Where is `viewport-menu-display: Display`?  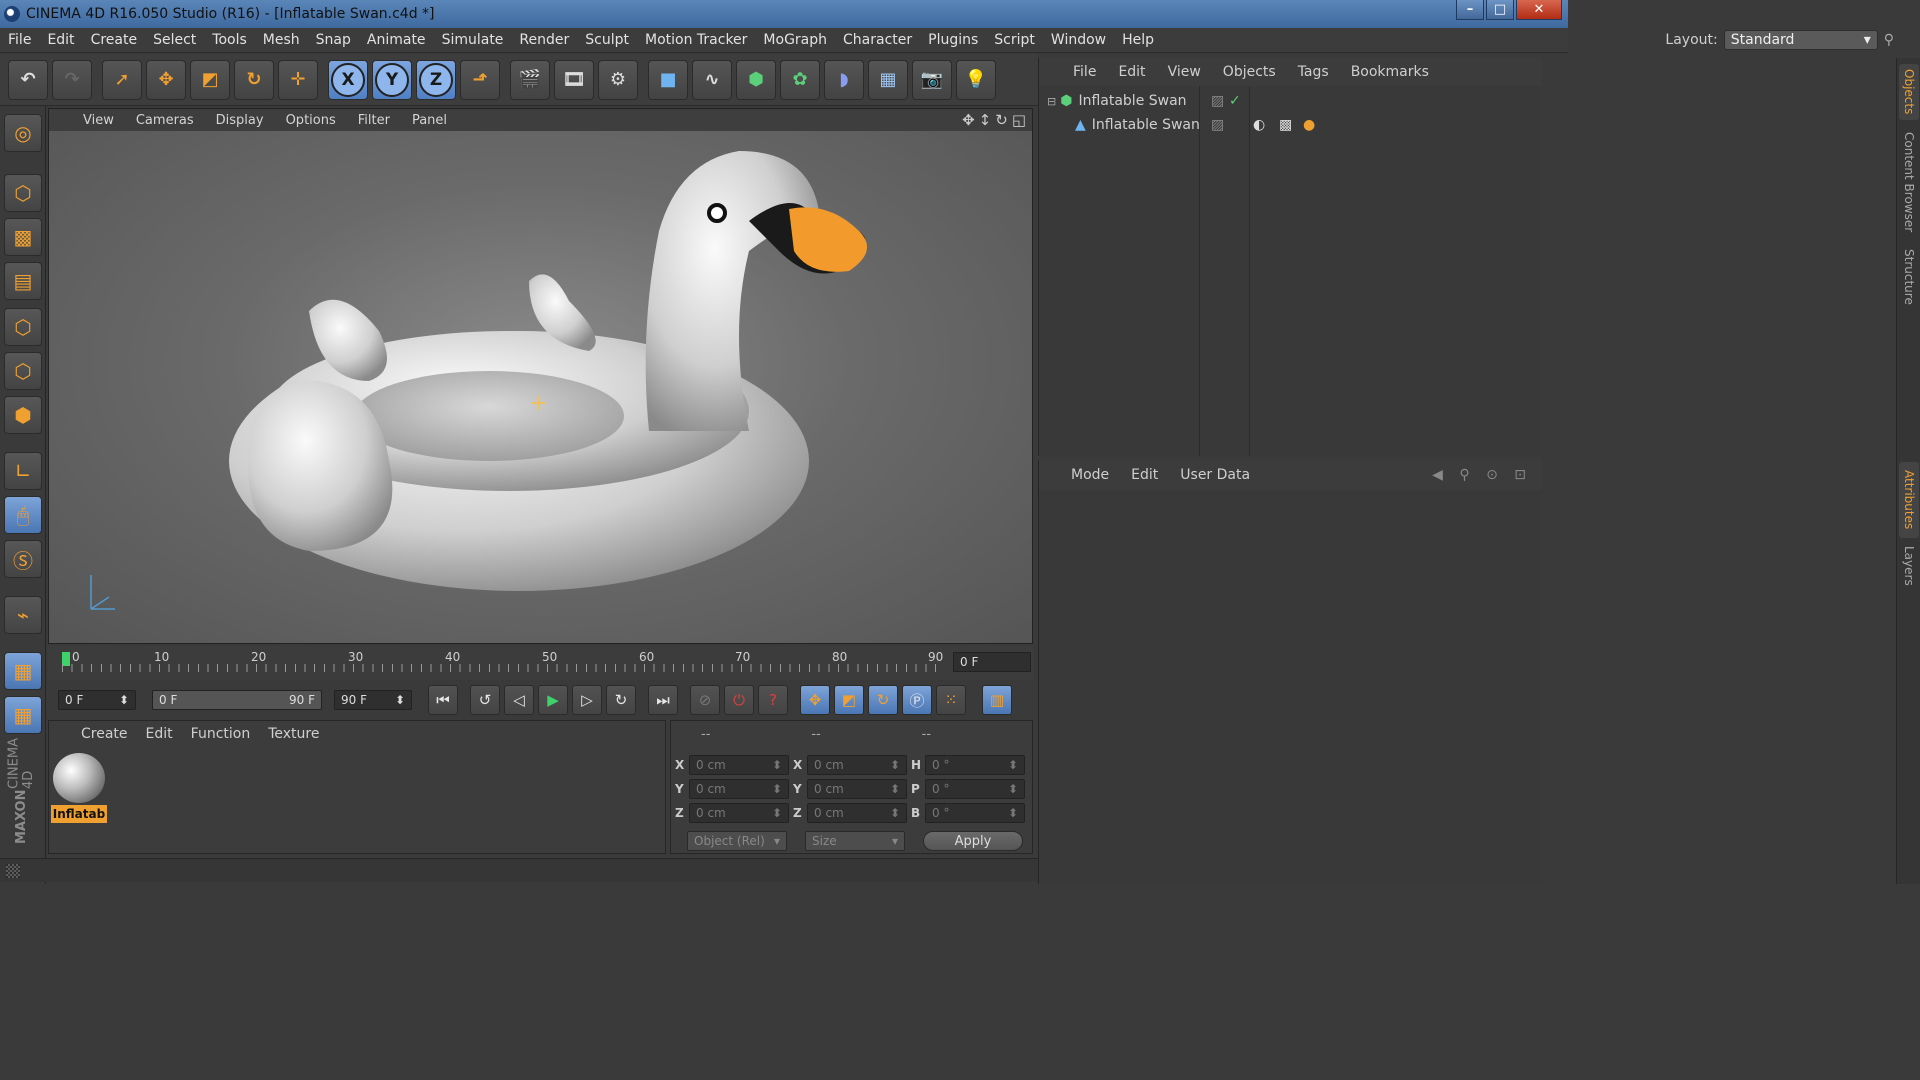 viewport-menu-display: Display is located at coordinates (240, 120).